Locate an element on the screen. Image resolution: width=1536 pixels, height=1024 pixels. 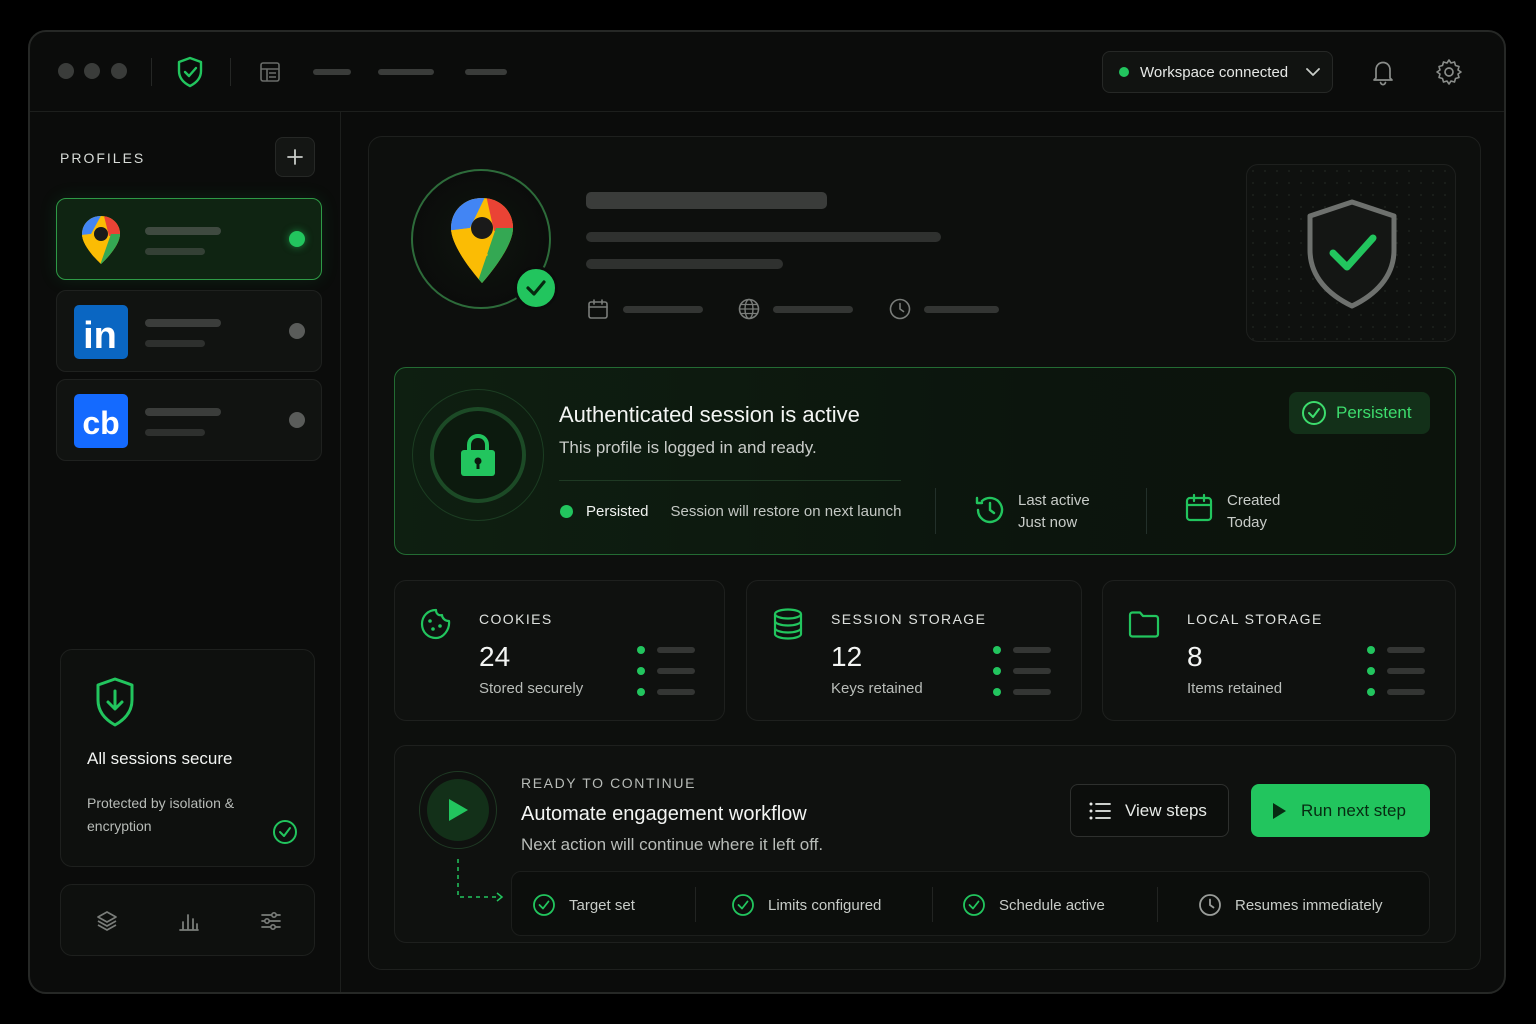
local-storage-card: LOCAL STORAGE 8 Items retained is located at coordinates (1279, 650).